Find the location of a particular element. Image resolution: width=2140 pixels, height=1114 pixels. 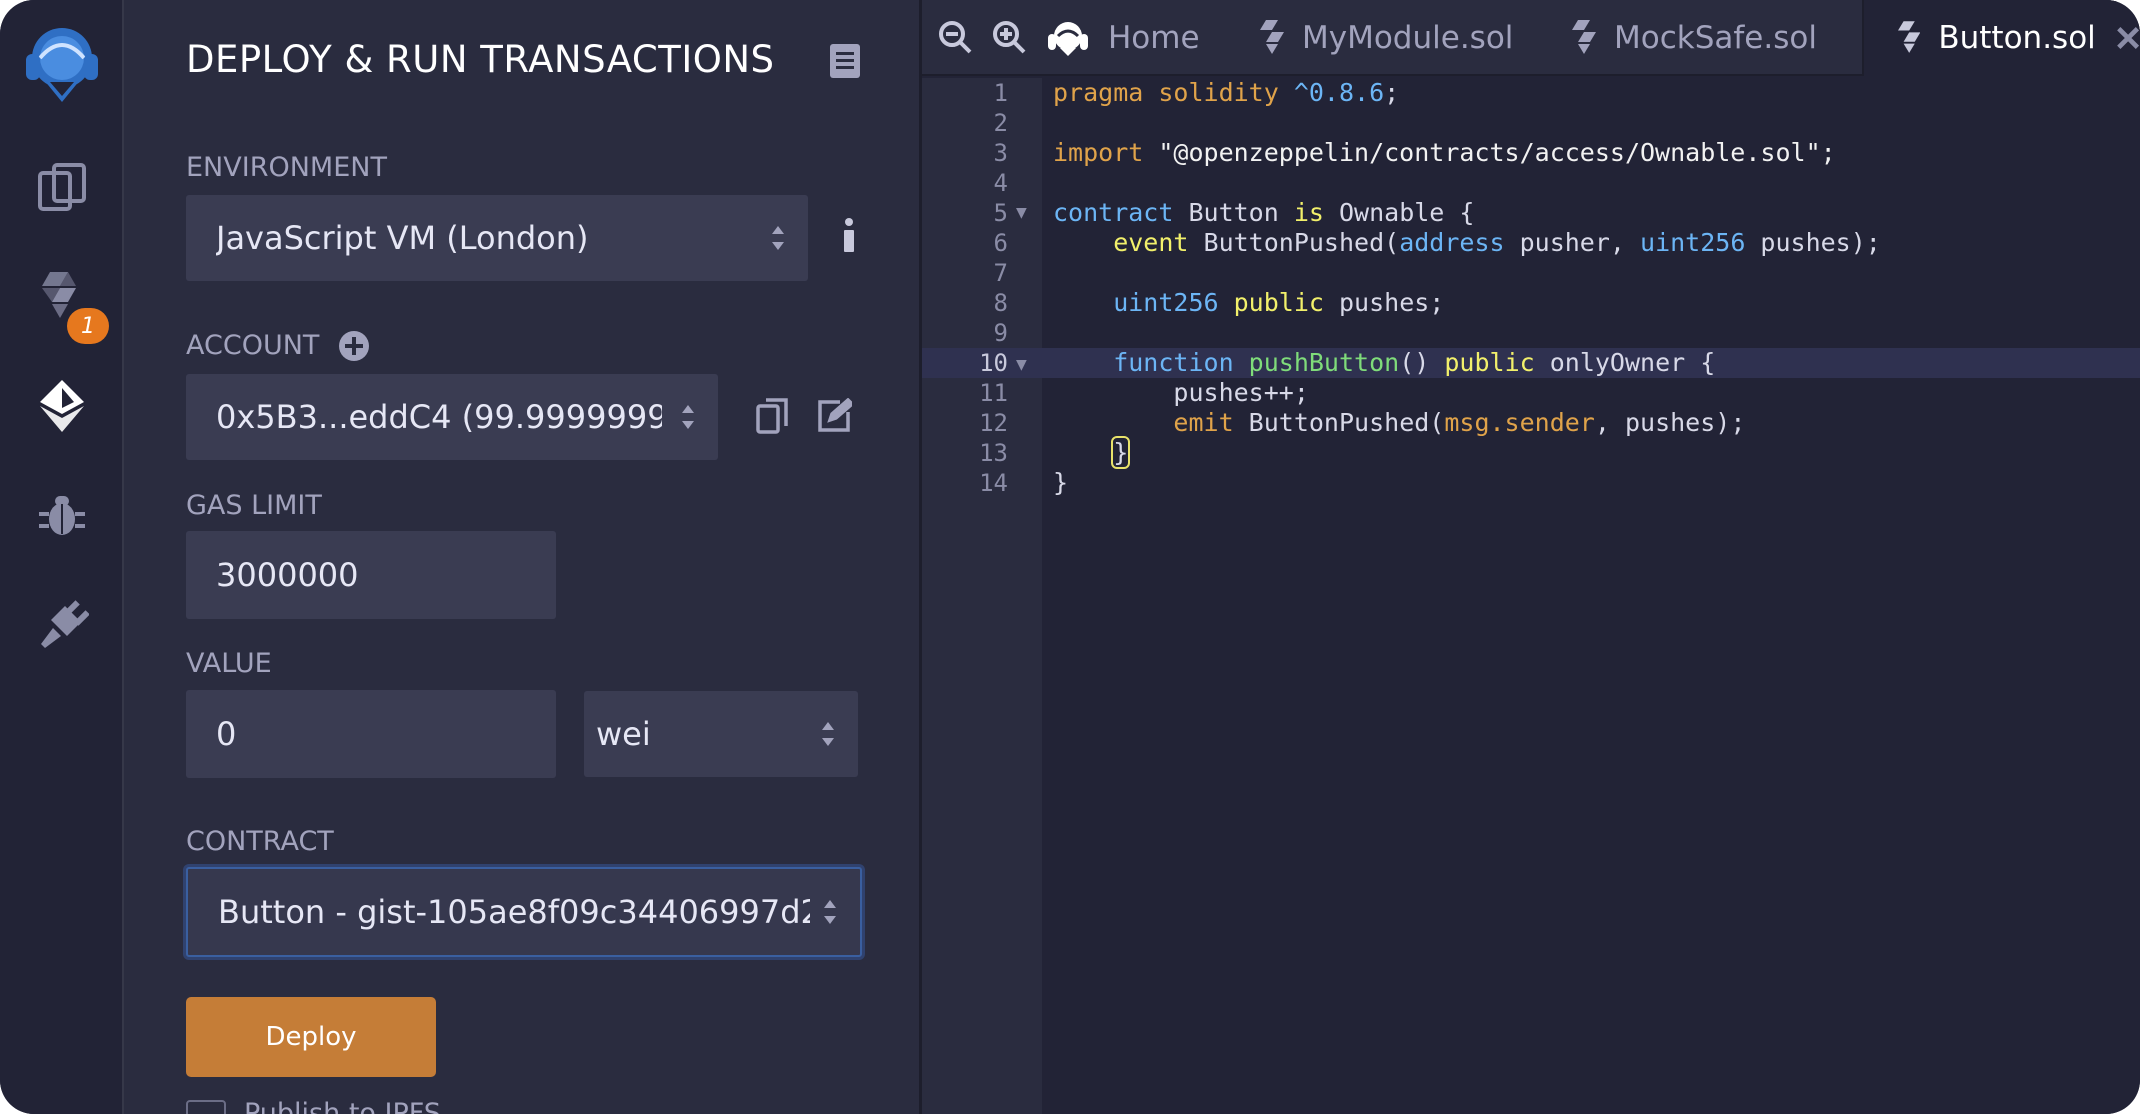

line-number: 8 is located at coordinates (1000, 303).